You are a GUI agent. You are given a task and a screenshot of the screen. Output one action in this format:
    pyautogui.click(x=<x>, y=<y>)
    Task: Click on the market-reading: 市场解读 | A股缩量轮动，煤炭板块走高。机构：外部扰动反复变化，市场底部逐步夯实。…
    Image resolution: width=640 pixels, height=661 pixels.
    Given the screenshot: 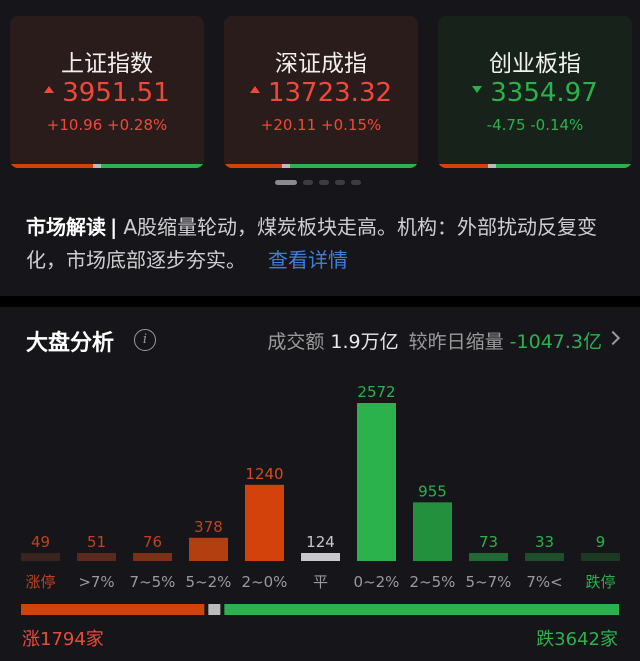 What is the action you would take?
    pyautogui.click(x=326, y=244)
    